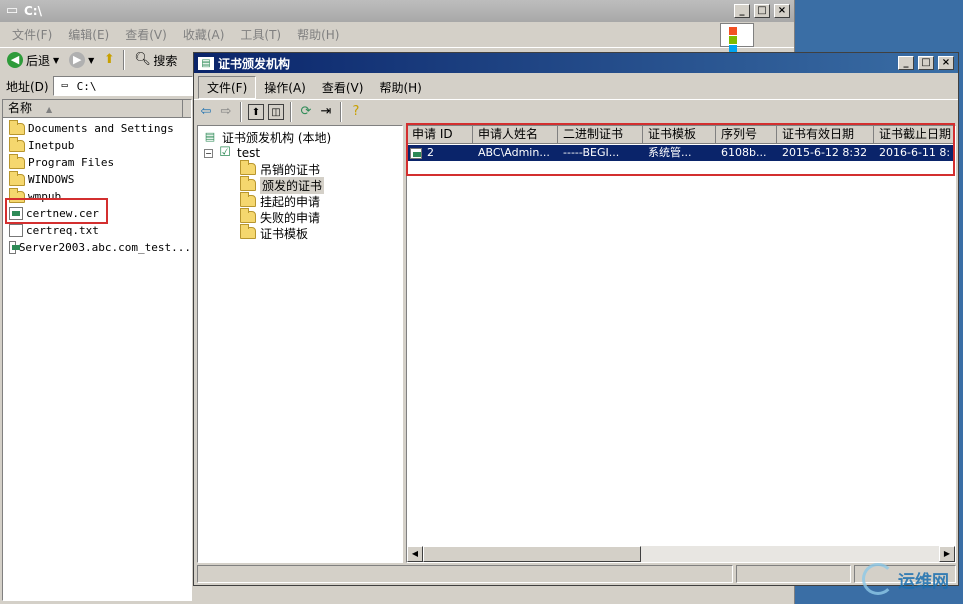  Describe the element at coordinates (33, 11) in the screenshot. I see `explorer-title: C:\` at that location.